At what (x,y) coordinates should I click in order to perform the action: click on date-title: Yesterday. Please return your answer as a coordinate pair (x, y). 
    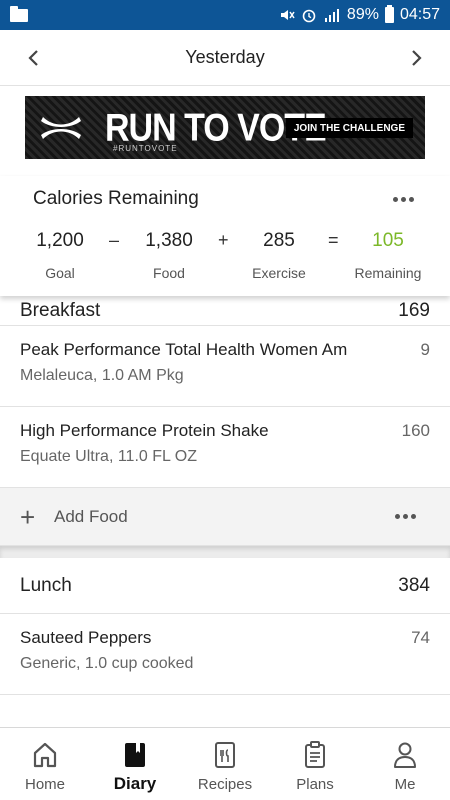
    Looking at the image, I should click on (224, 57).